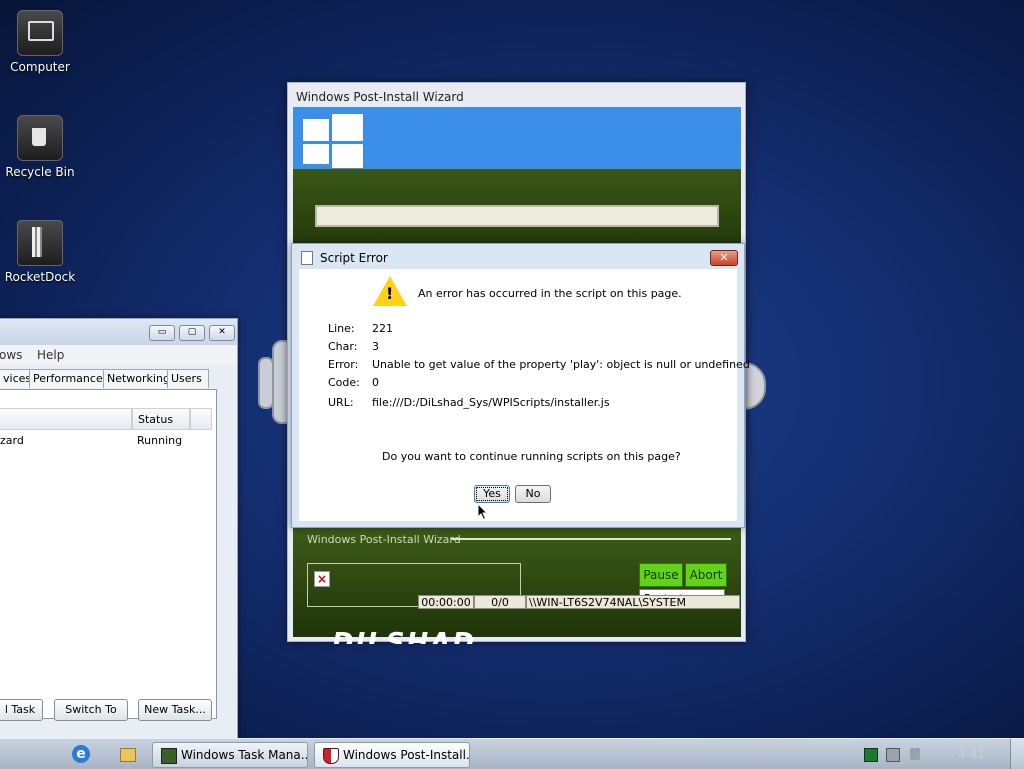 Image resolution: width=1024 pixels, height=769 pixels. I want to click on status-elapsed-time: 00:00:00, so click(446, 602).